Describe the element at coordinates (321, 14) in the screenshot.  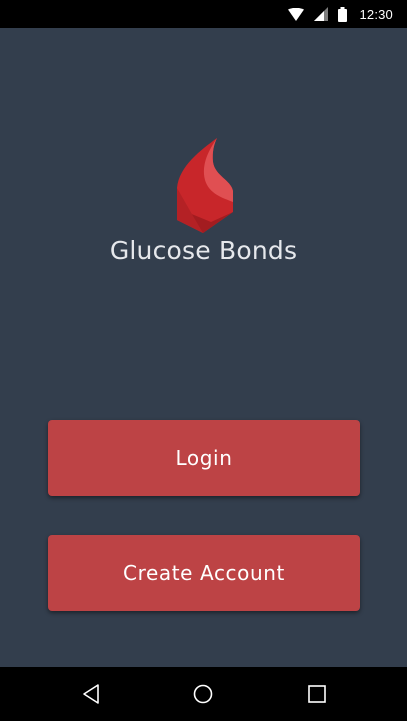
I see `cell-signal-icon` at that location.